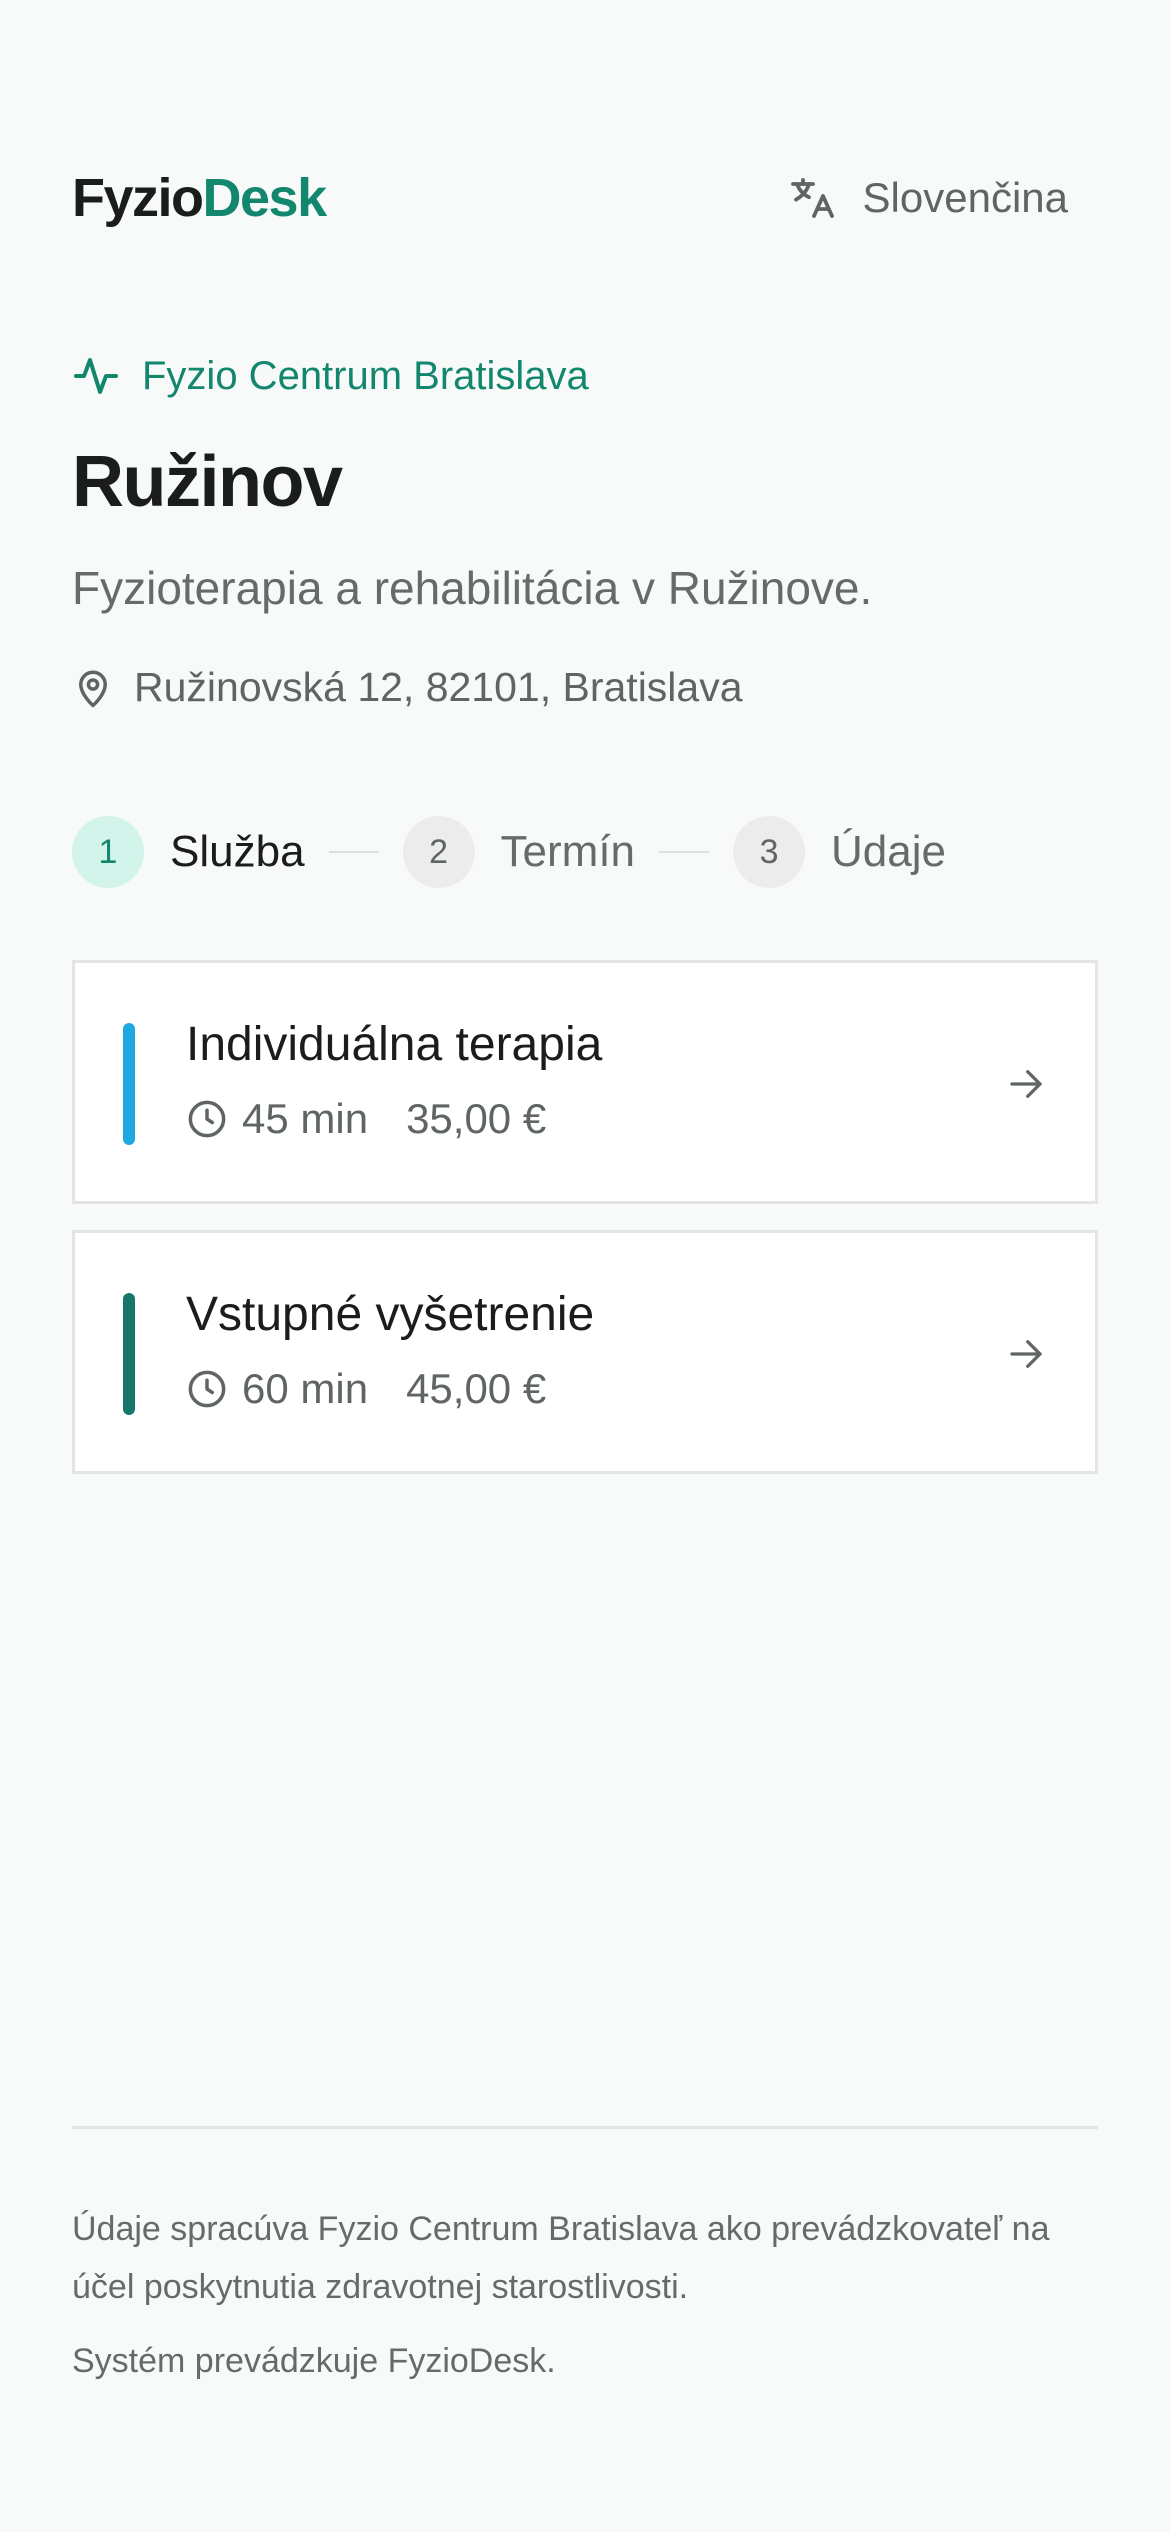 This screenshot has height=2532, width=1170. I want to click on language-switcher: Slovenčina, so click(928, 198).